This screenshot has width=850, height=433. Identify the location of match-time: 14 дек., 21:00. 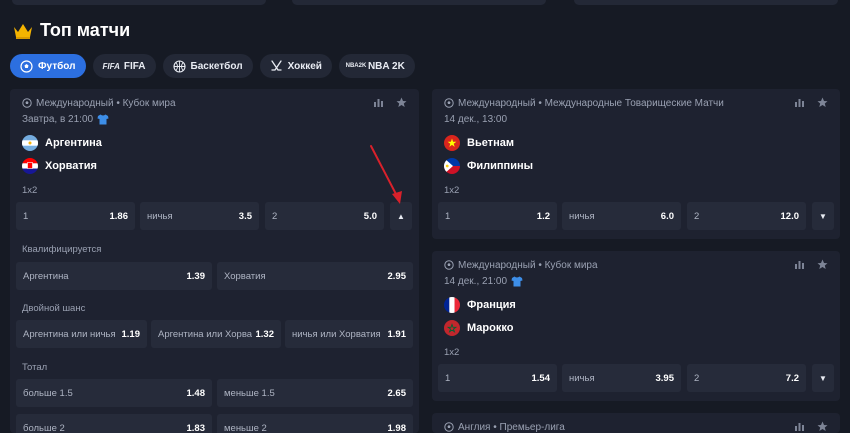
(483, 281).